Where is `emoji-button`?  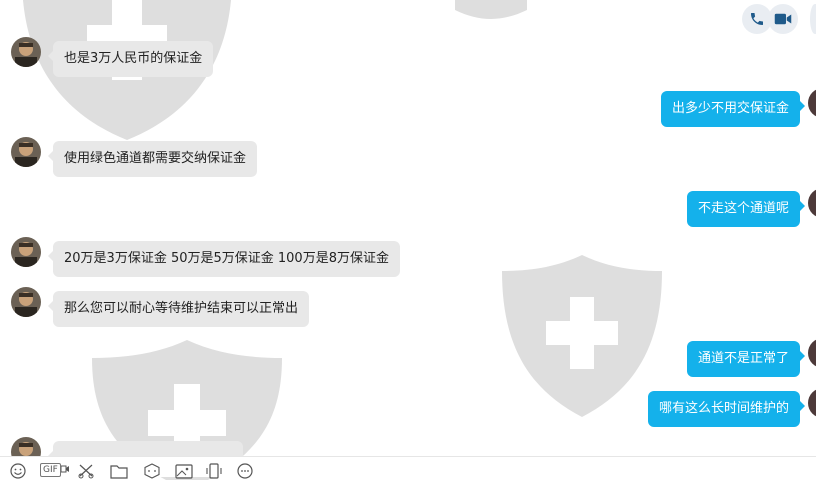
emoji-button is located at coordinates (18, 471).